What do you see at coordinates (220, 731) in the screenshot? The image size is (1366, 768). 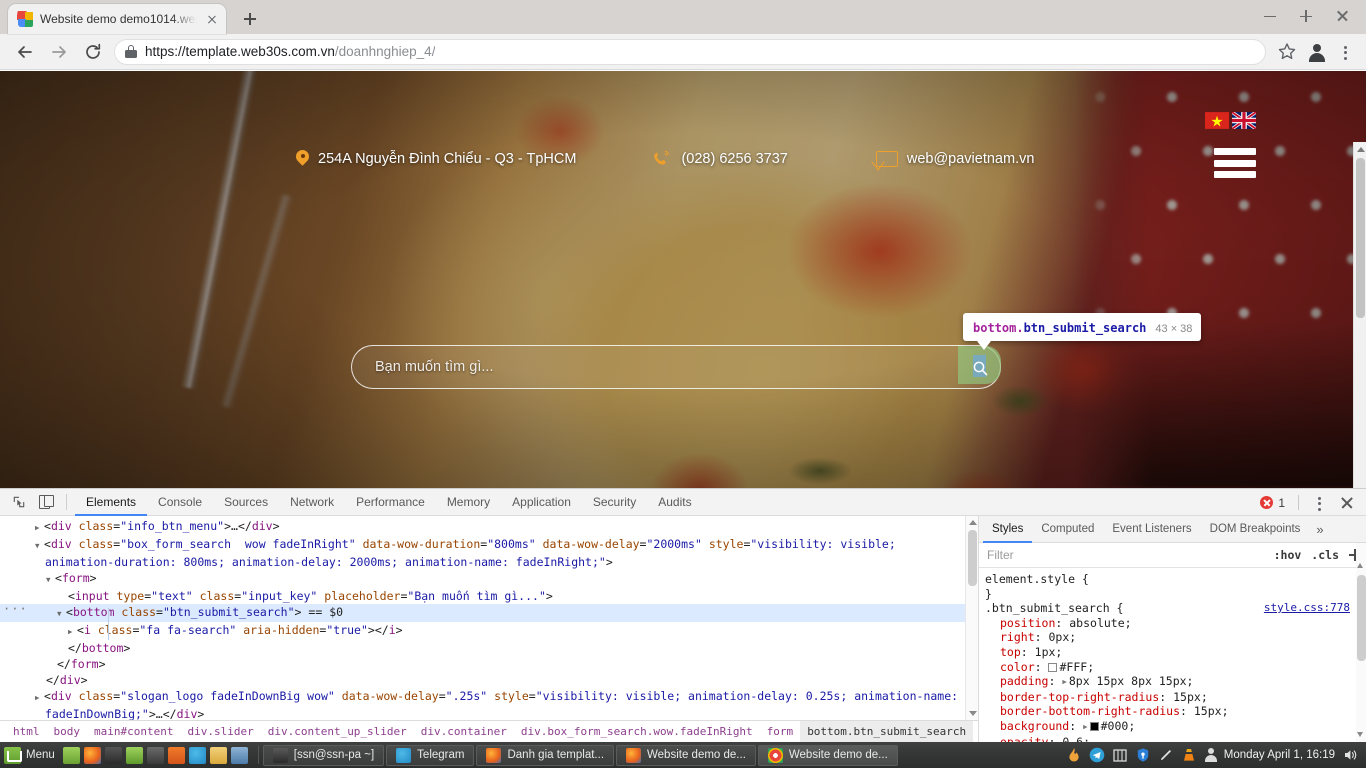 I see `breadcrumb-item: div.slider` at bounding box center [220, 731].